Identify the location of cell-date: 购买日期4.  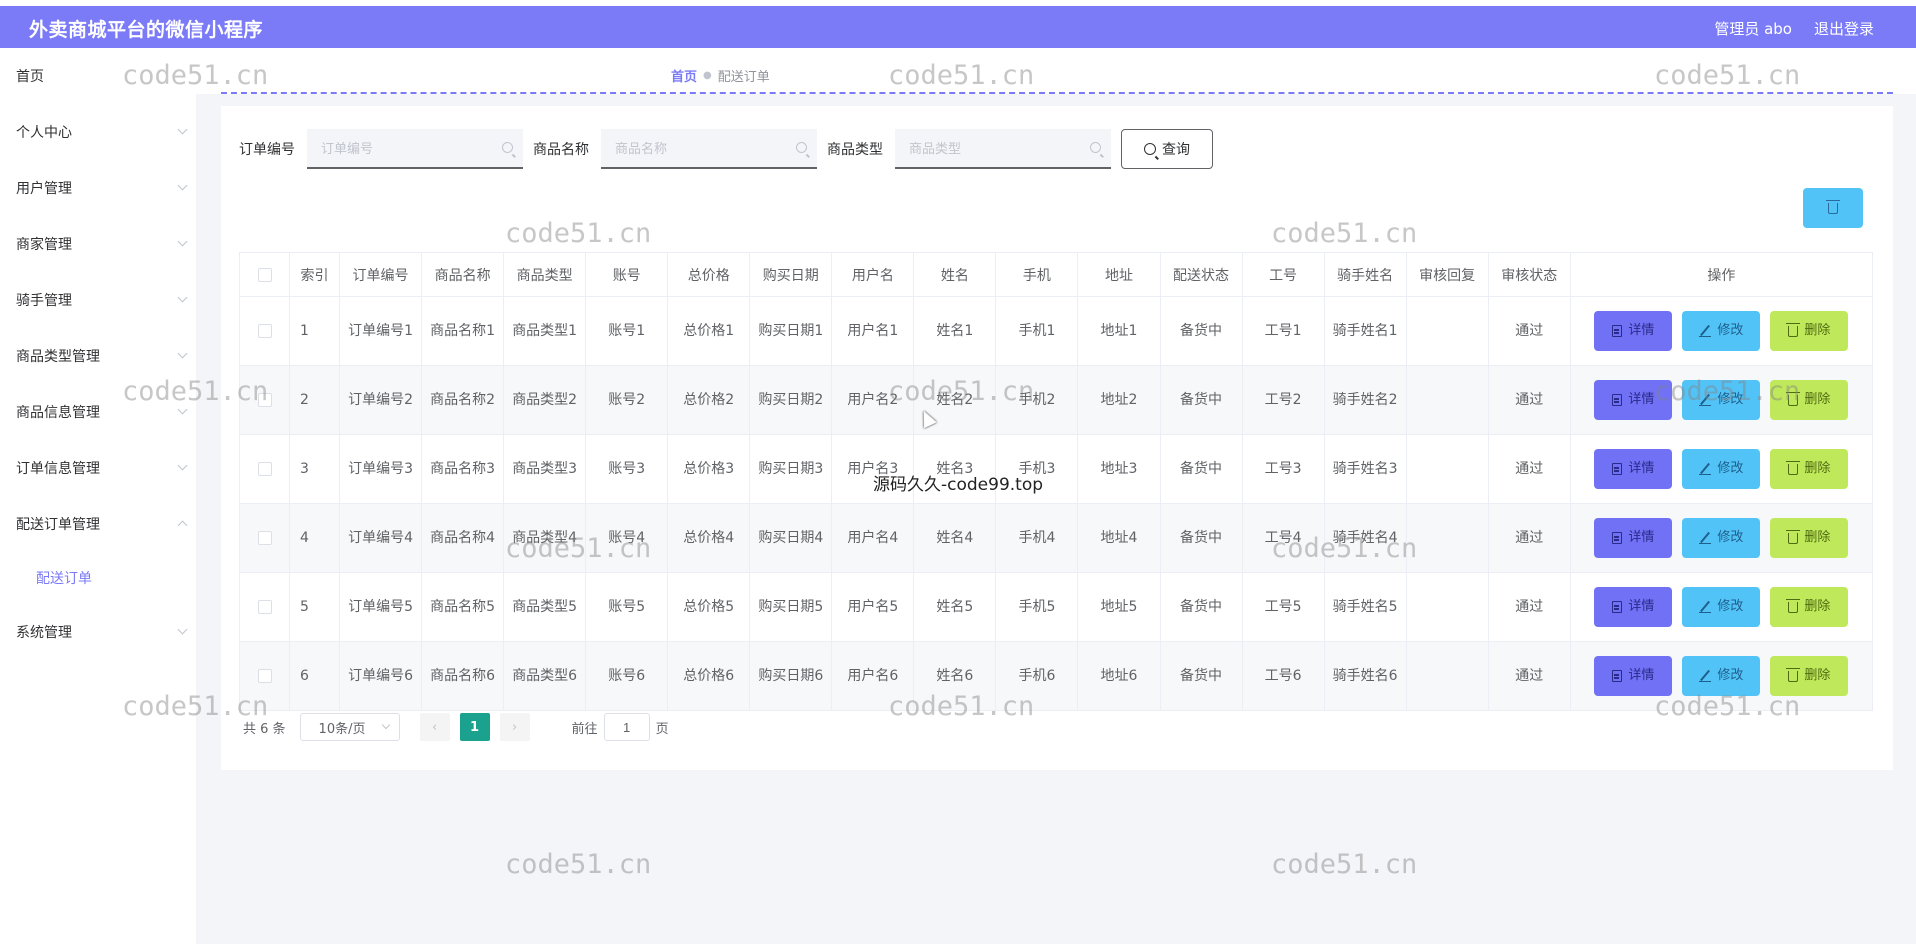
(791, 538).